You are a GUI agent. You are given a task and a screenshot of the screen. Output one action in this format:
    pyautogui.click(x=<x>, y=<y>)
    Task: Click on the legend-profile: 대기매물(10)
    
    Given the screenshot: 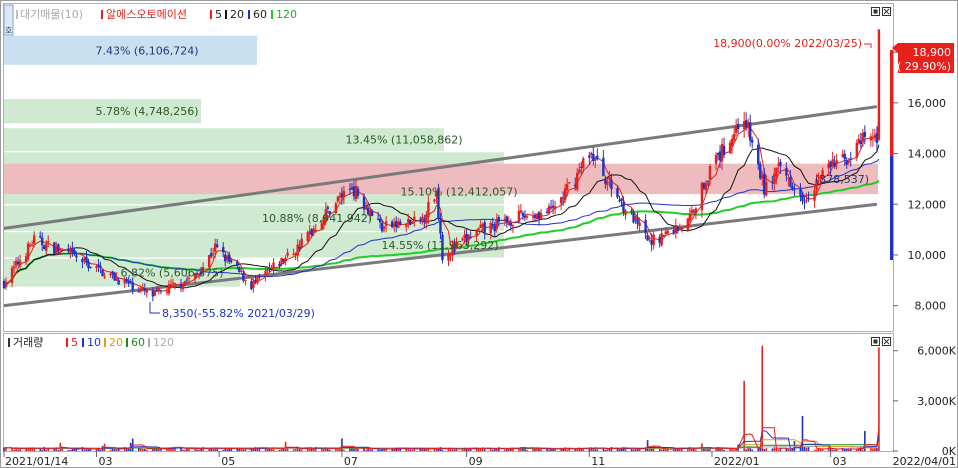 What is the action you would take?
    pyautogui.click(x=51, y=14)
    